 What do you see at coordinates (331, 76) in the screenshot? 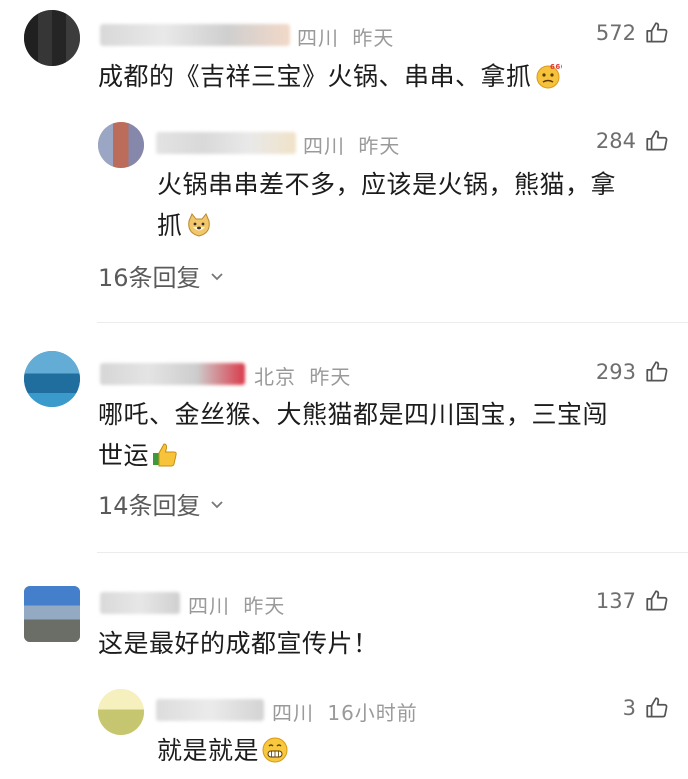
I see `comment-text: 成都的《吉祥三宝》火锅、串串、拿抓666` at bounding box center [331, 76].